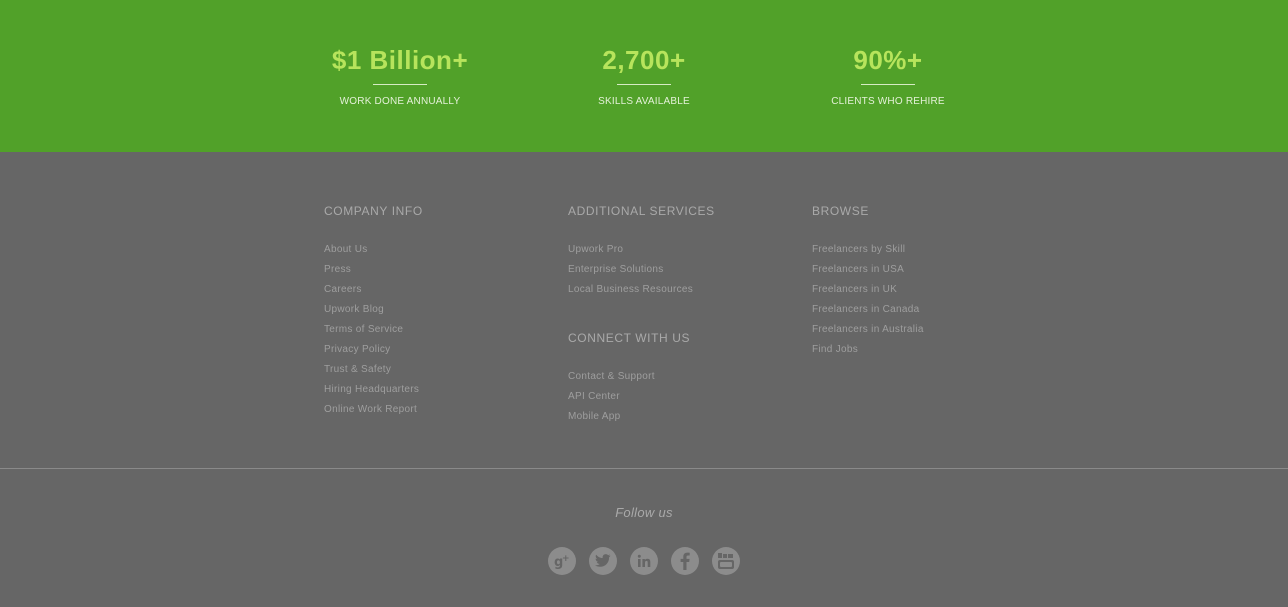 This screenshot has width=1288, height=607. I want to click on footer-link-online-work-report: Online Work Report, so click(370, 409).